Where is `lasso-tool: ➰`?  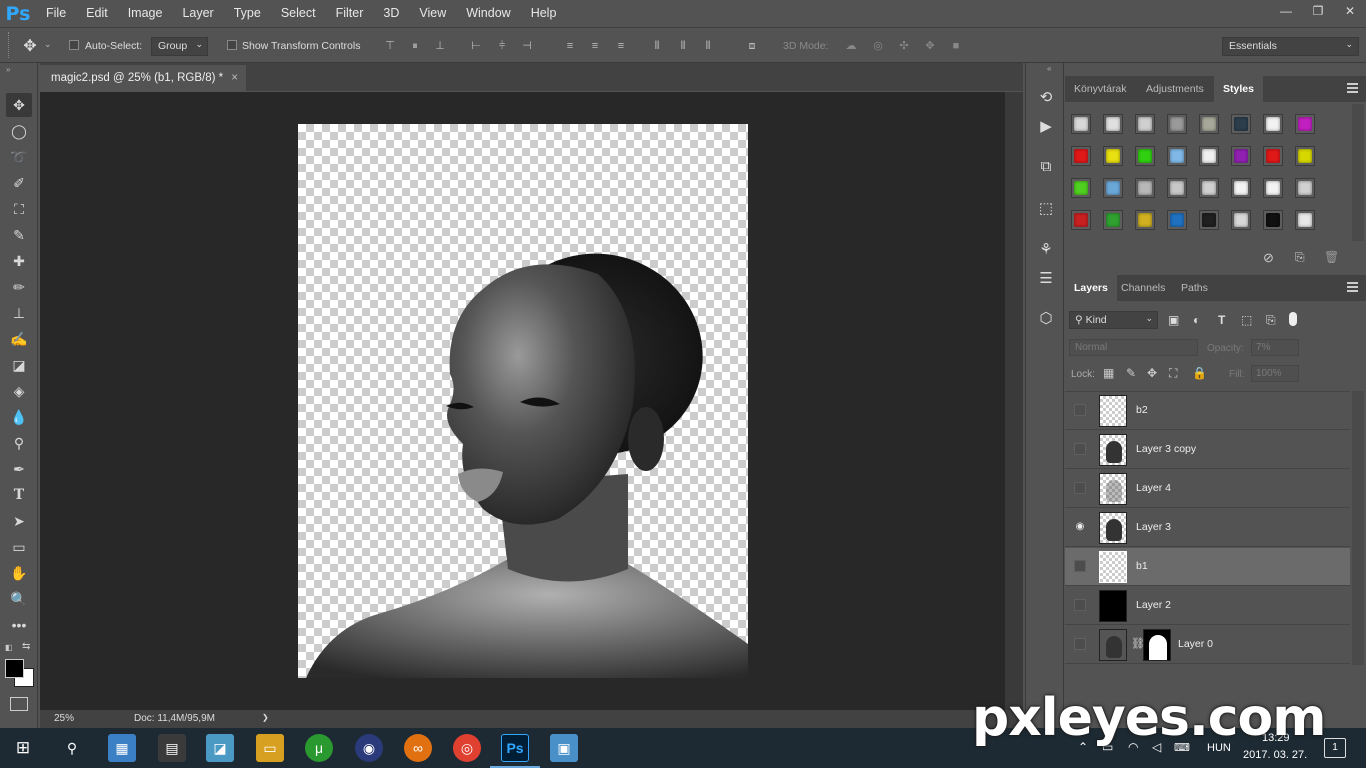
lasso-tool: ➰ is located at coordinates (19, 157).